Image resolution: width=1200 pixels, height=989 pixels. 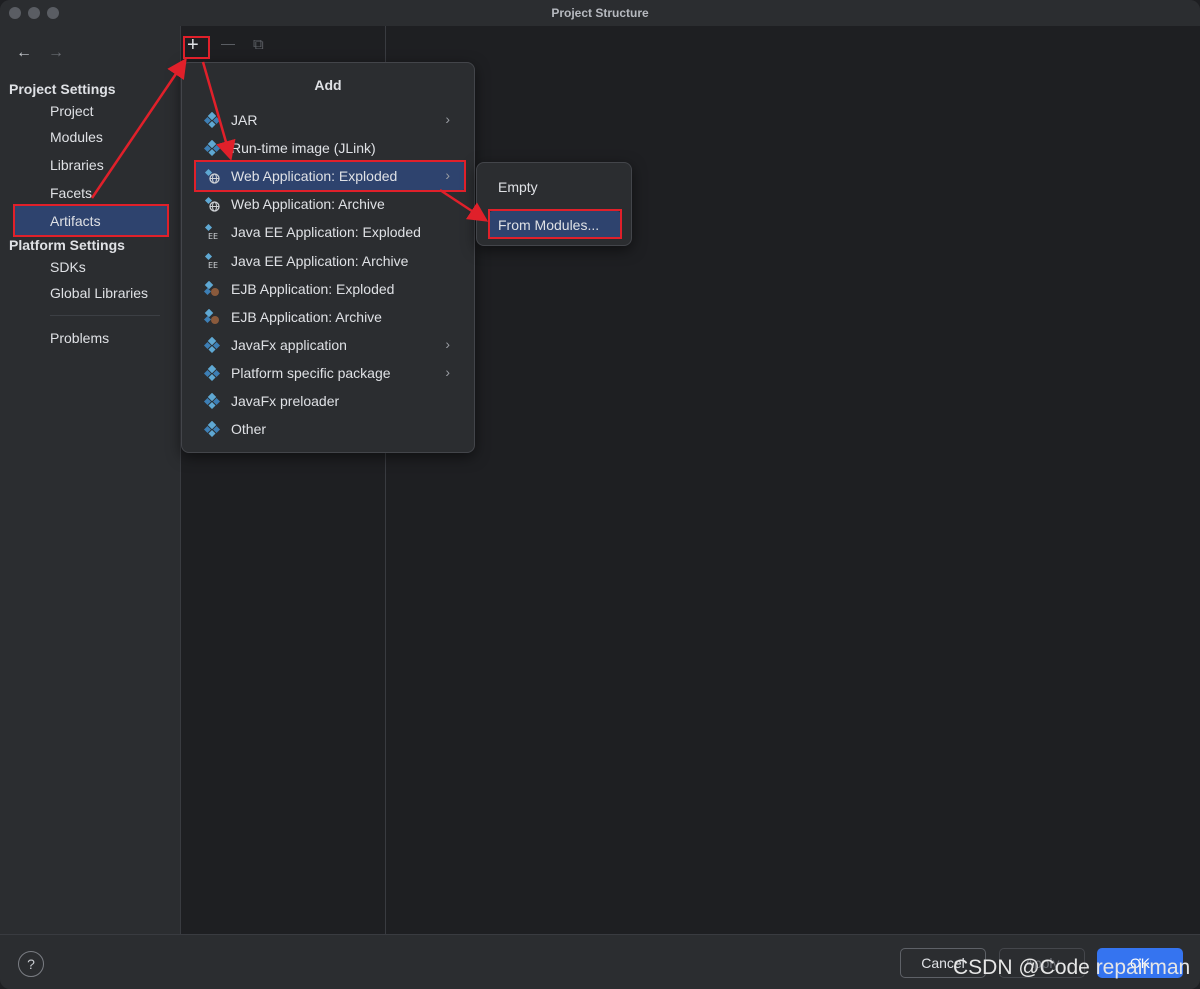 What do you see at coordinates (320, 260) in the screenshot?
I see `add-menu-item-label: Java EE Application: Archive` at bounding box center [320, 260].